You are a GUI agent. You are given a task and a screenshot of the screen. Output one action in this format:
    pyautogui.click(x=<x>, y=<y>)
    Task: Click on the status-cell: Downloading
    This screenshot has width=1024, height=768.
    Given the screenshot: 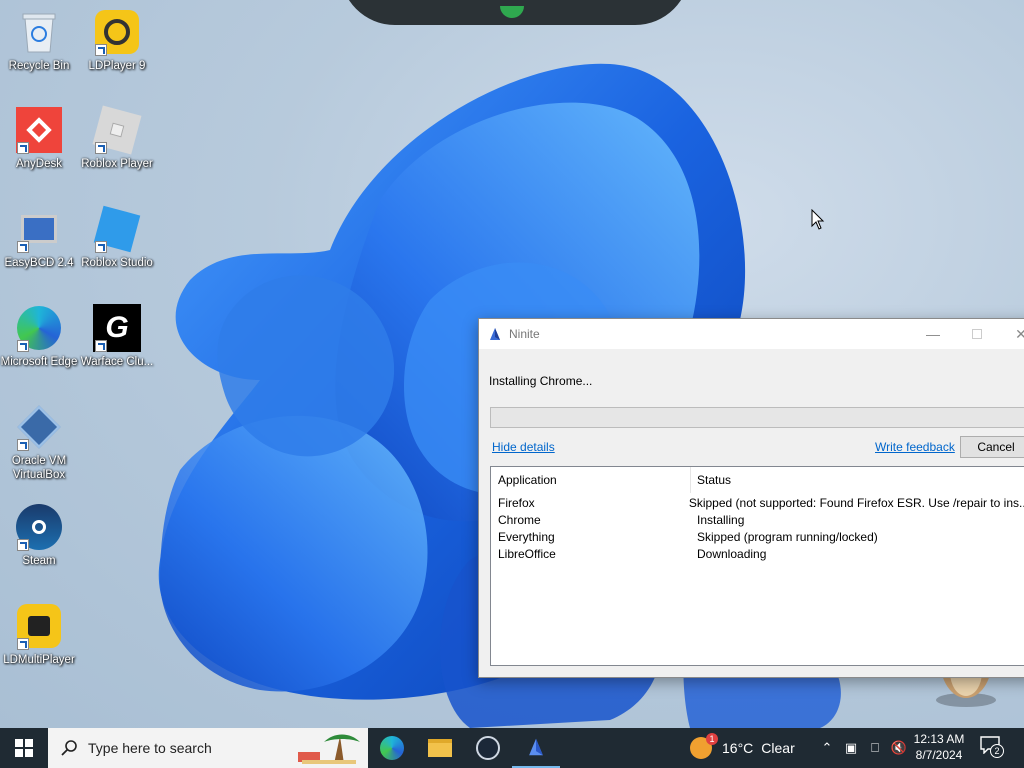 What is the action you would take?
    pyautogui.click(x=732, y=553)
    